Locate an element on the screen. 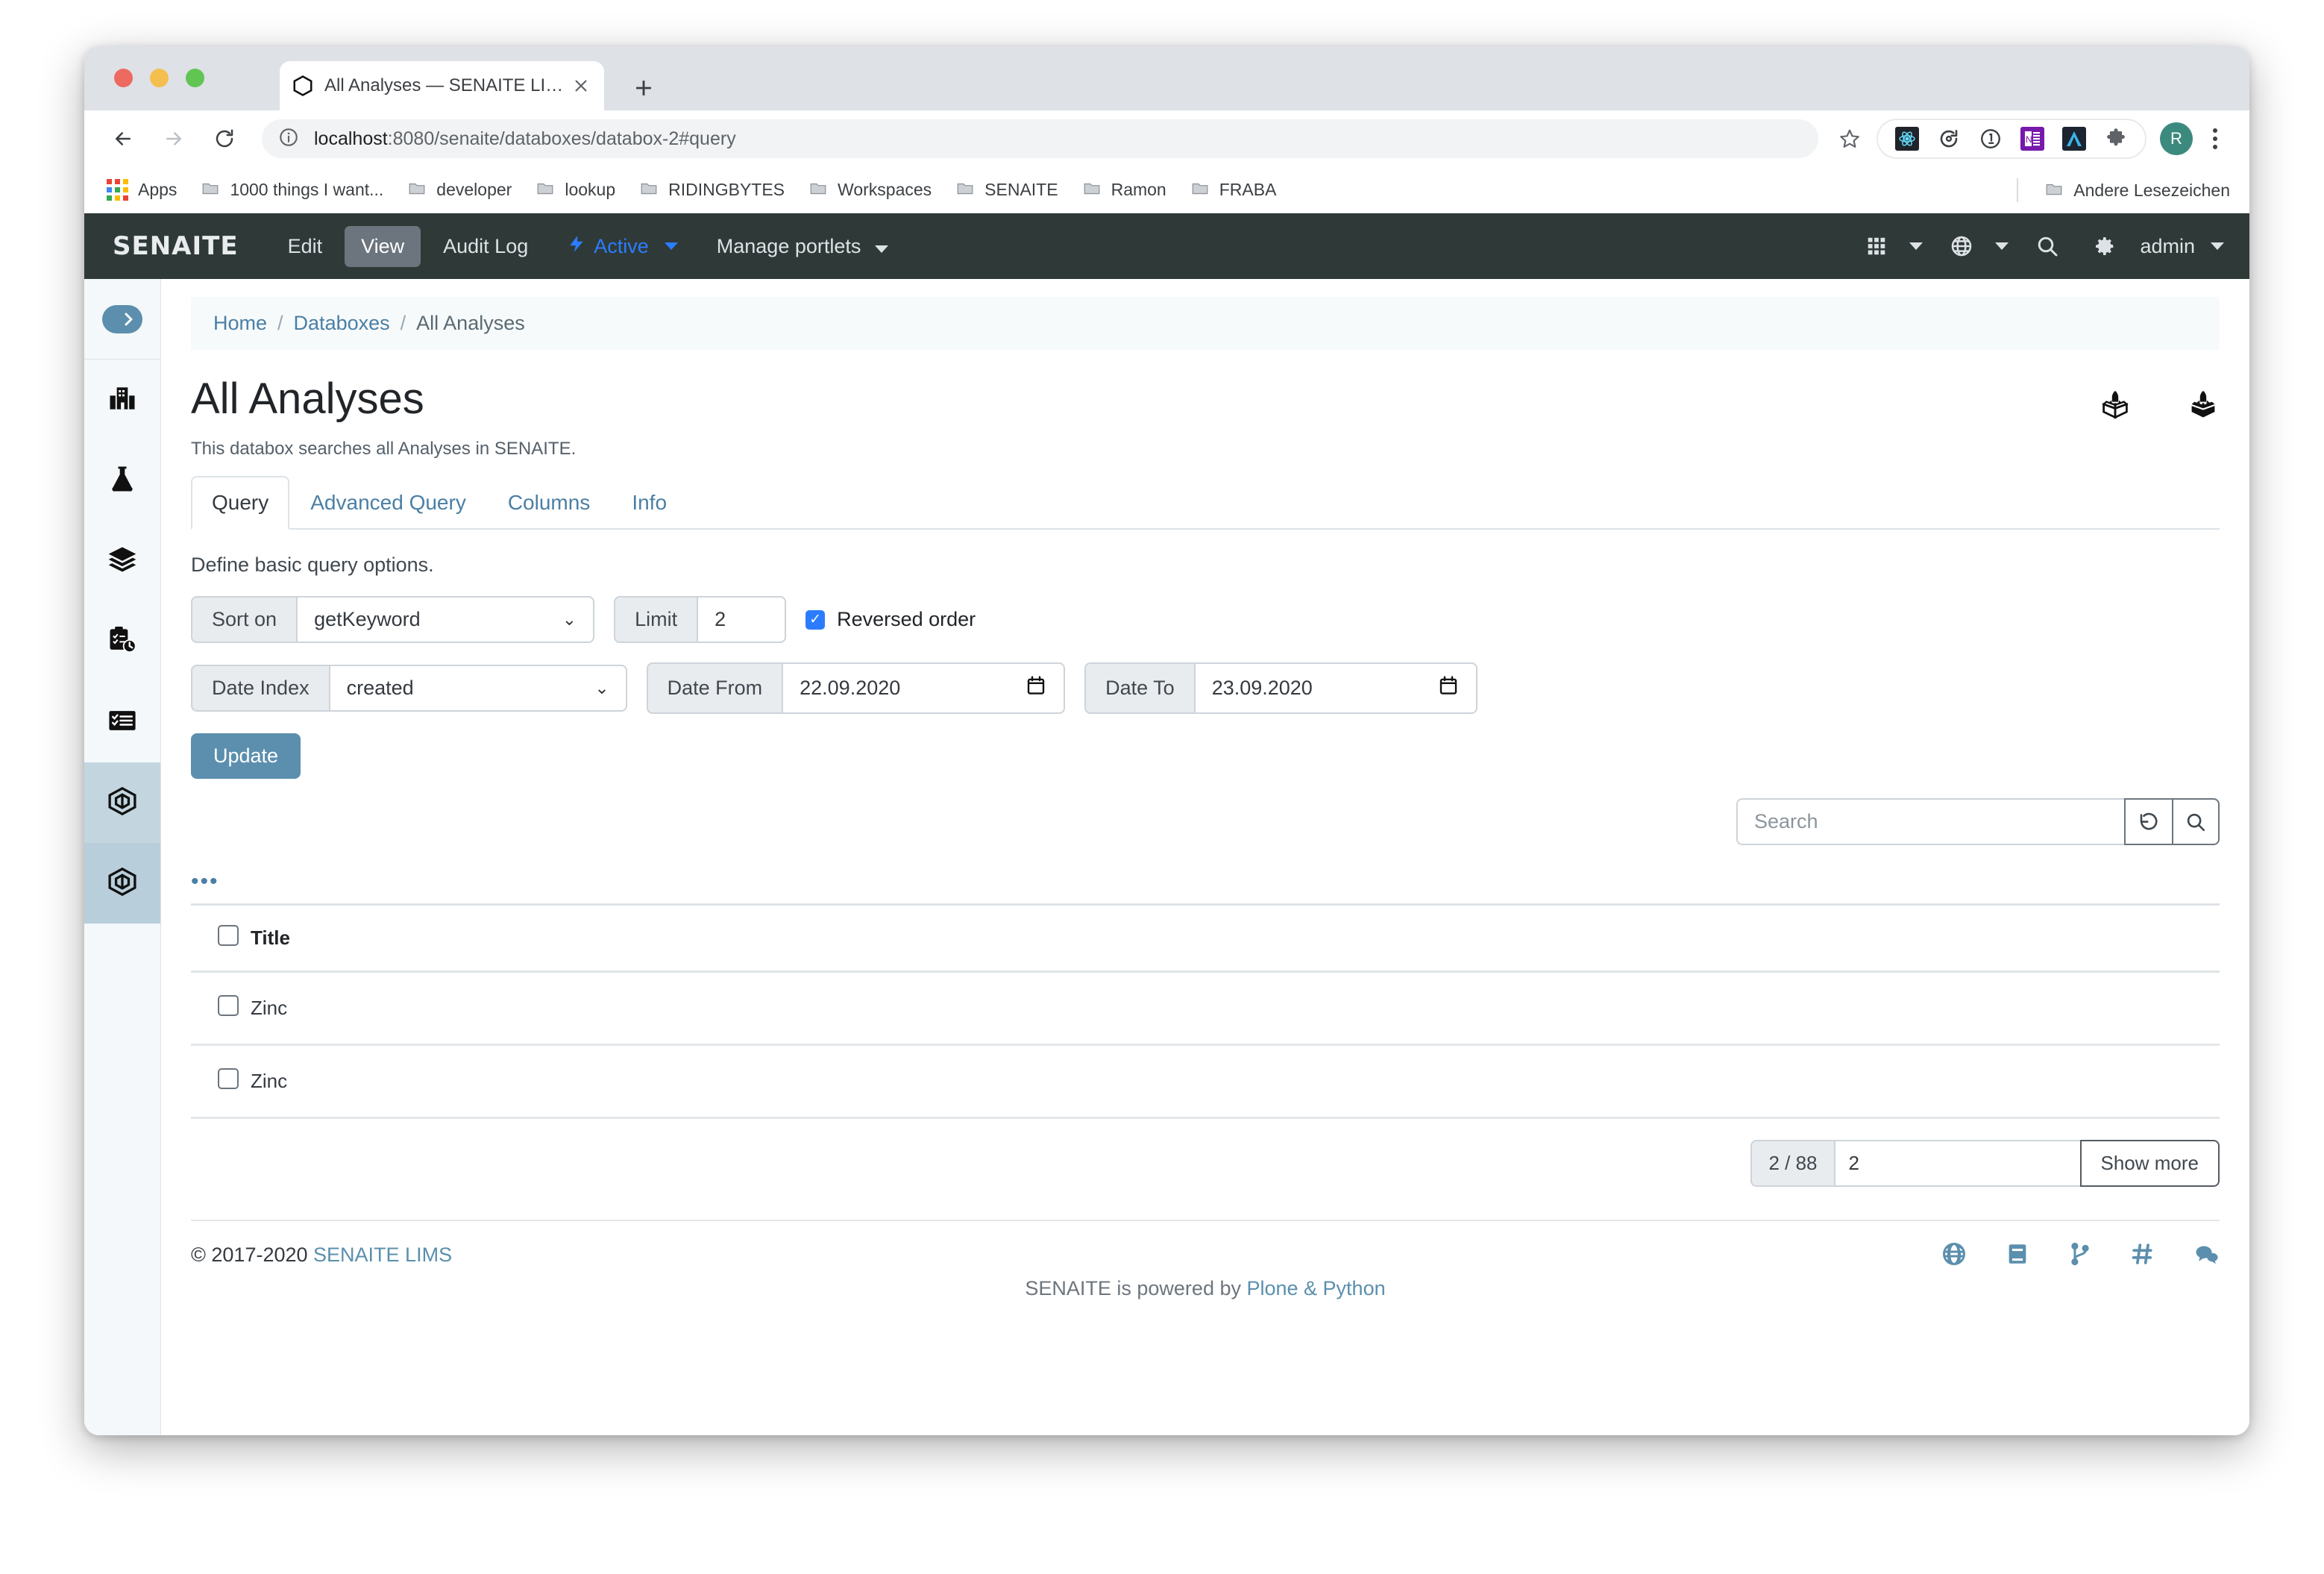 The image size is (2324, 1574). table-header-row: Title is located at coordinates (1205, 938).